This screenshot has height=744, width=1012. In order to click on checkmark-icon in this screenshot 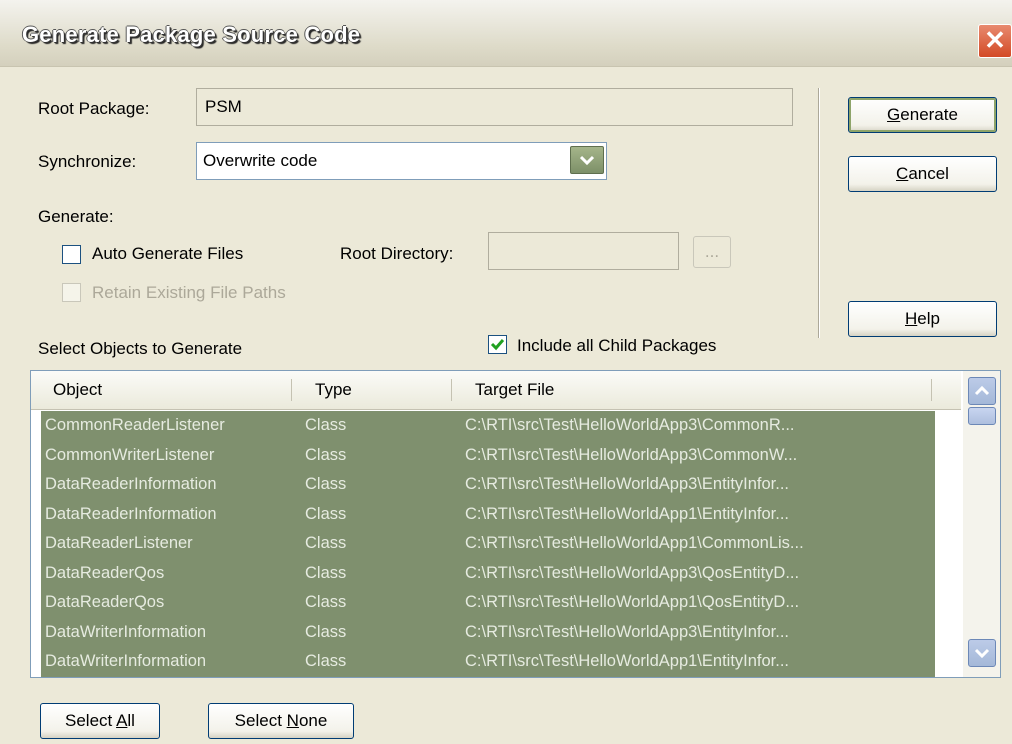, I will do `click(497, 345)`.